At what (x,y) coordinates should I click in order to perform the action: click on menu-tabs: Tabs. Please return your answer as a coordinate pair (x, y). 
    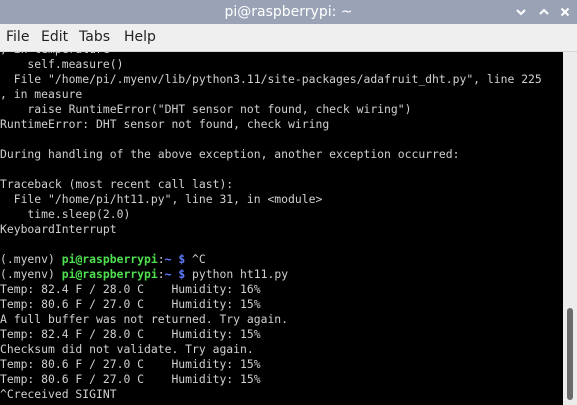
    Looking at the image, I should click on (94, 37).